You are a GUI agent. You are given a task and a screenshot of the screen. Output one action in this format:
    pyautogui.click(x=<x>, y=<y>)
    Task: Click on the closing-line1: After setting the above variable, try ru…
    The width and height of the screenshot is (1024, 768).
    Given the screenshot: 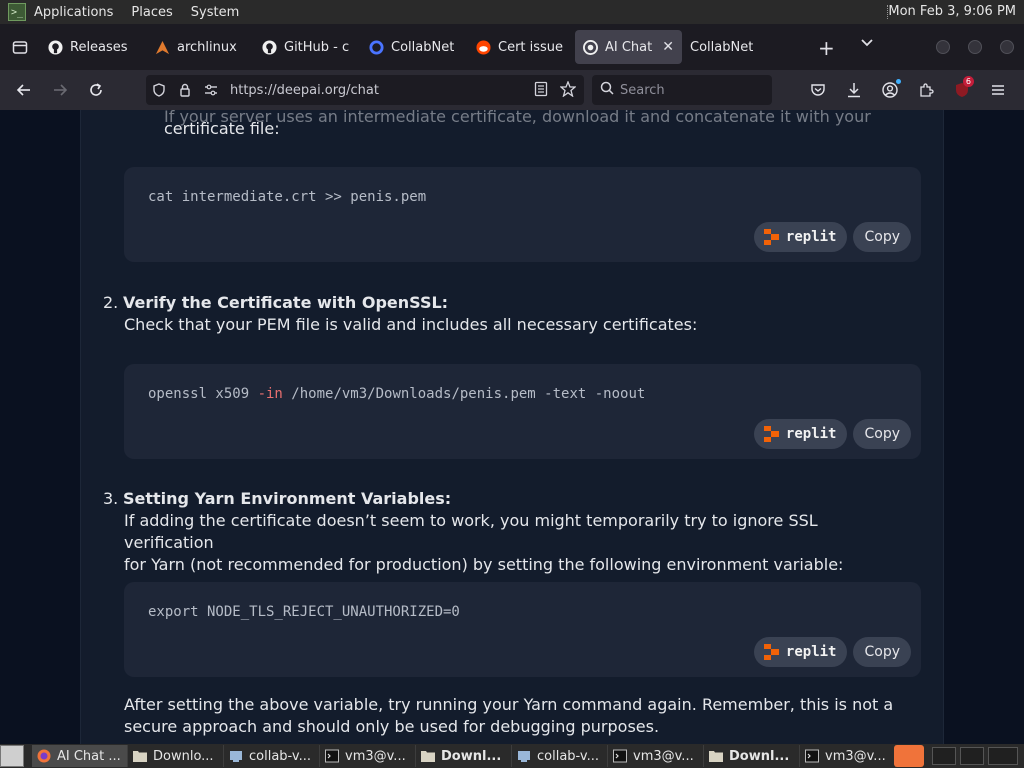 What is the action you would take?
    pyautogui.click(x=509, y=704)
    